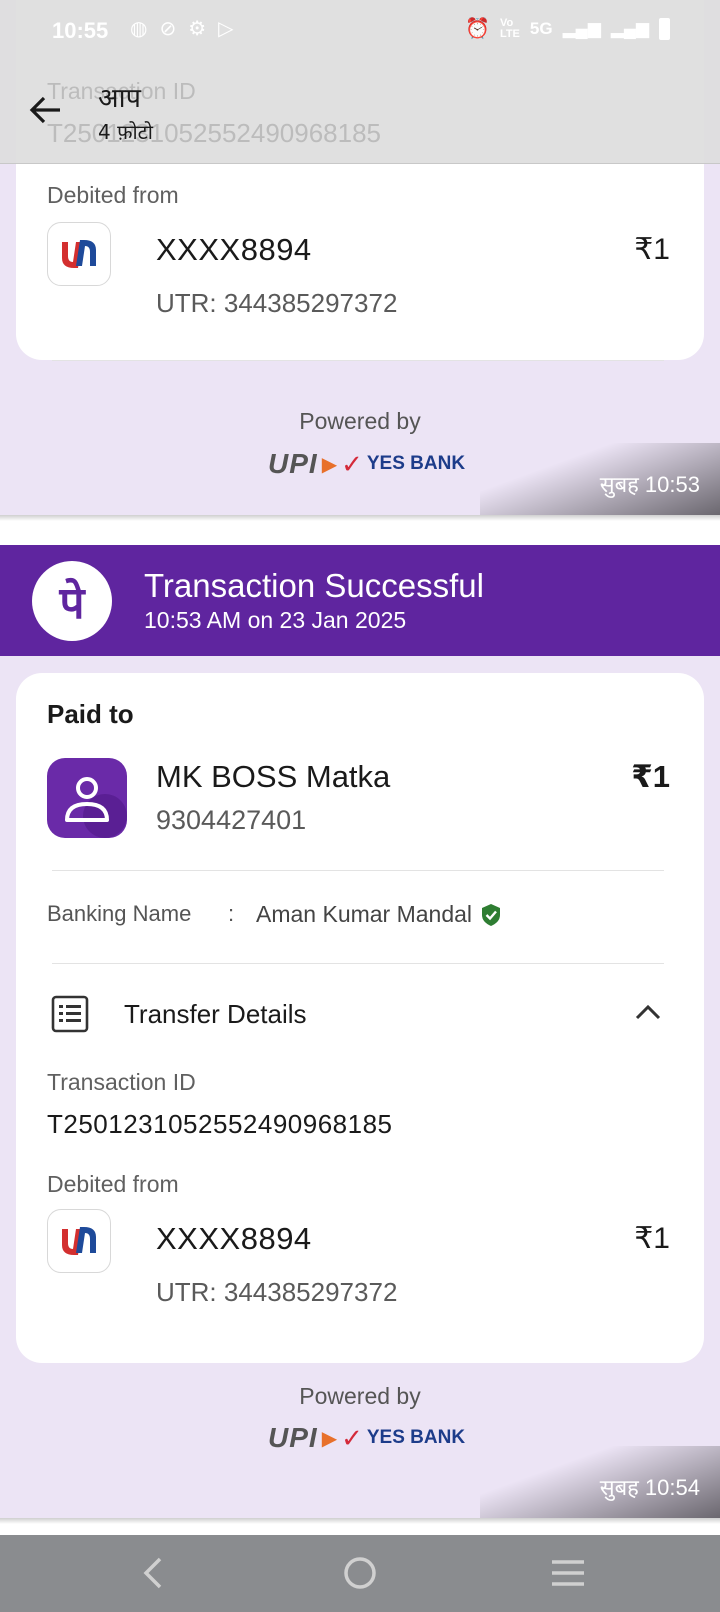 The width and height of the screenshot is (720, 1612). What do you see at coordinates (273, 776) in the screenshot?
I see `payee-name: MK BOSS Matka` at bounding box center [273, 776].